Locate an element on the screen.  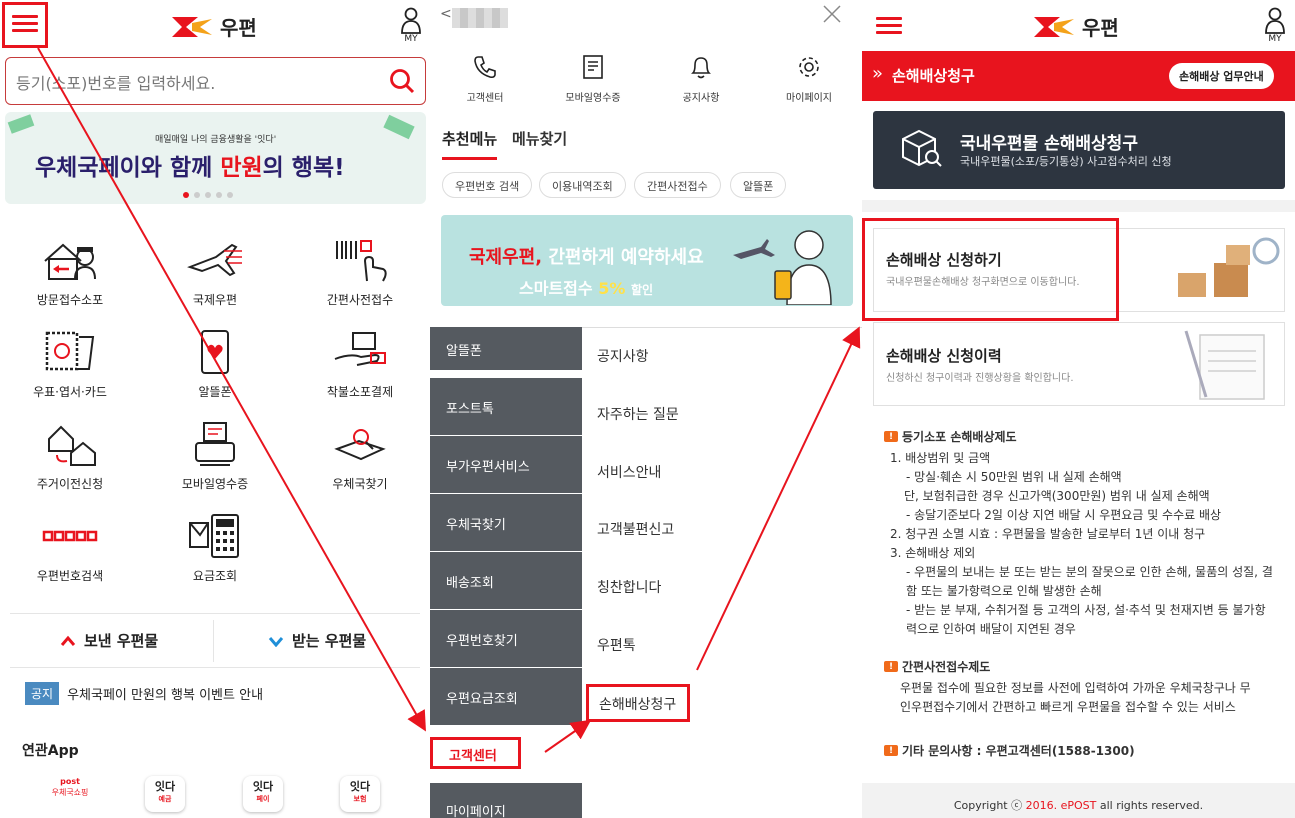
banner-subtitle: 국내우편물(소포/등기통상) 사고접수처리 신청 is located at coordinates (1066, 161).